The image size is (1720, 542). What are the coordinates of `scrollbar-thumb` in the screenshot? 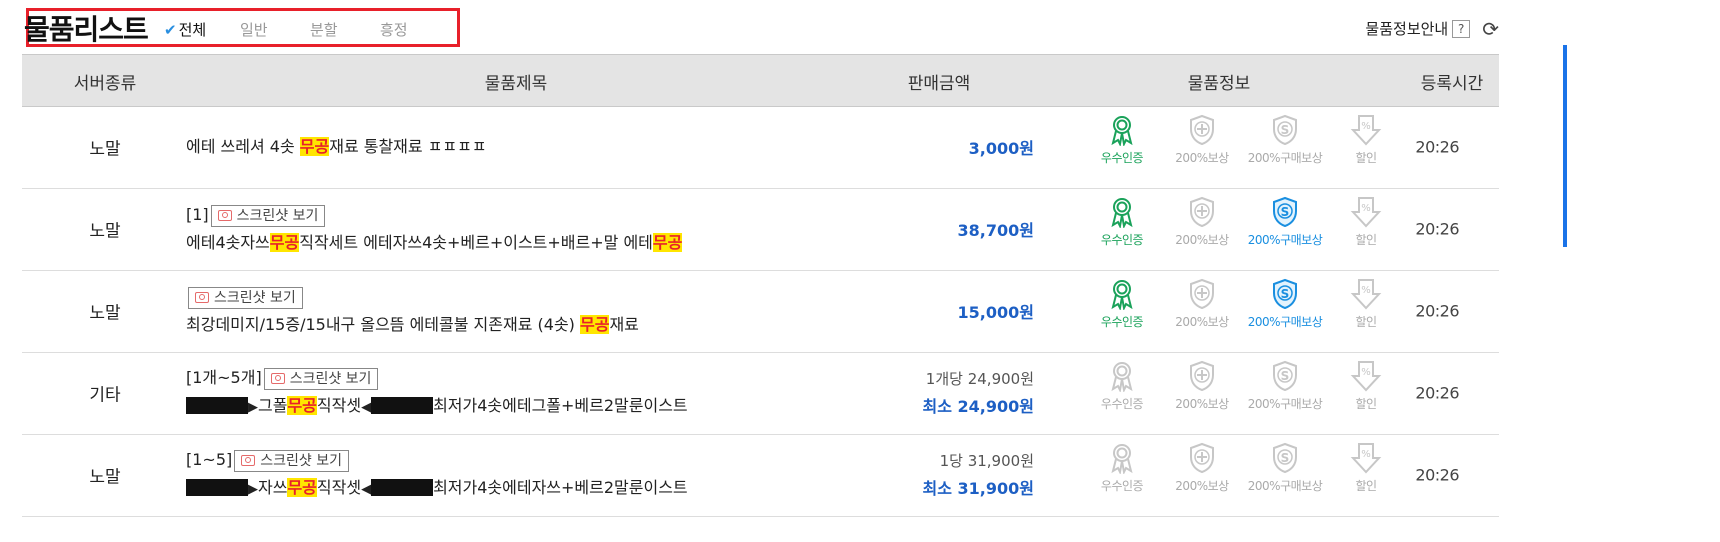 It's located at (1565, 146).